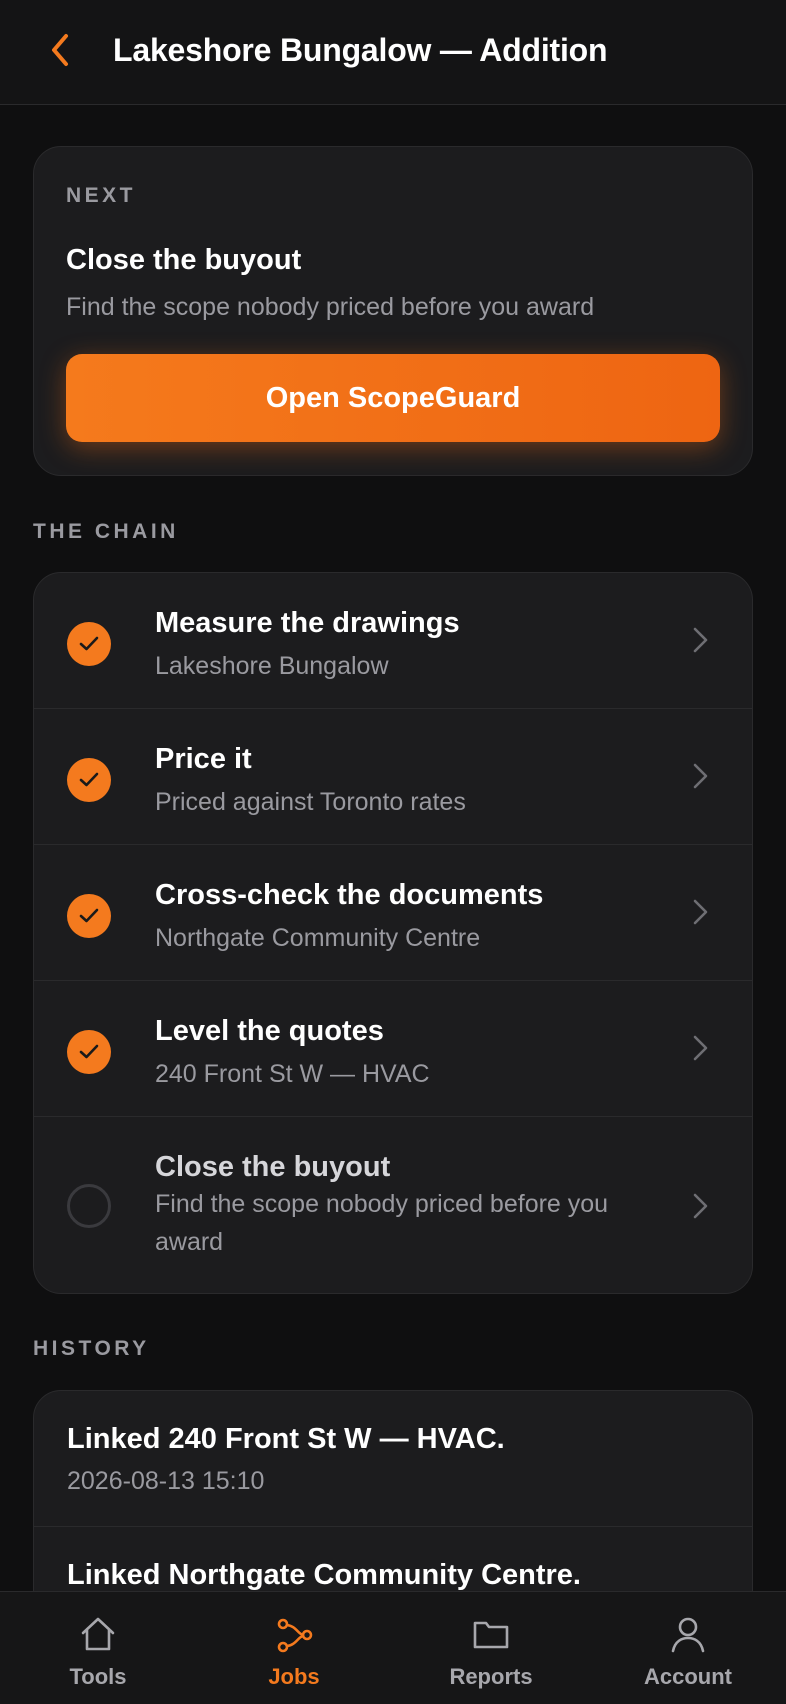 The height and width of the screenshot is (1704, 786). I want to click on chain-nodes-icon, so click(295, 1635).